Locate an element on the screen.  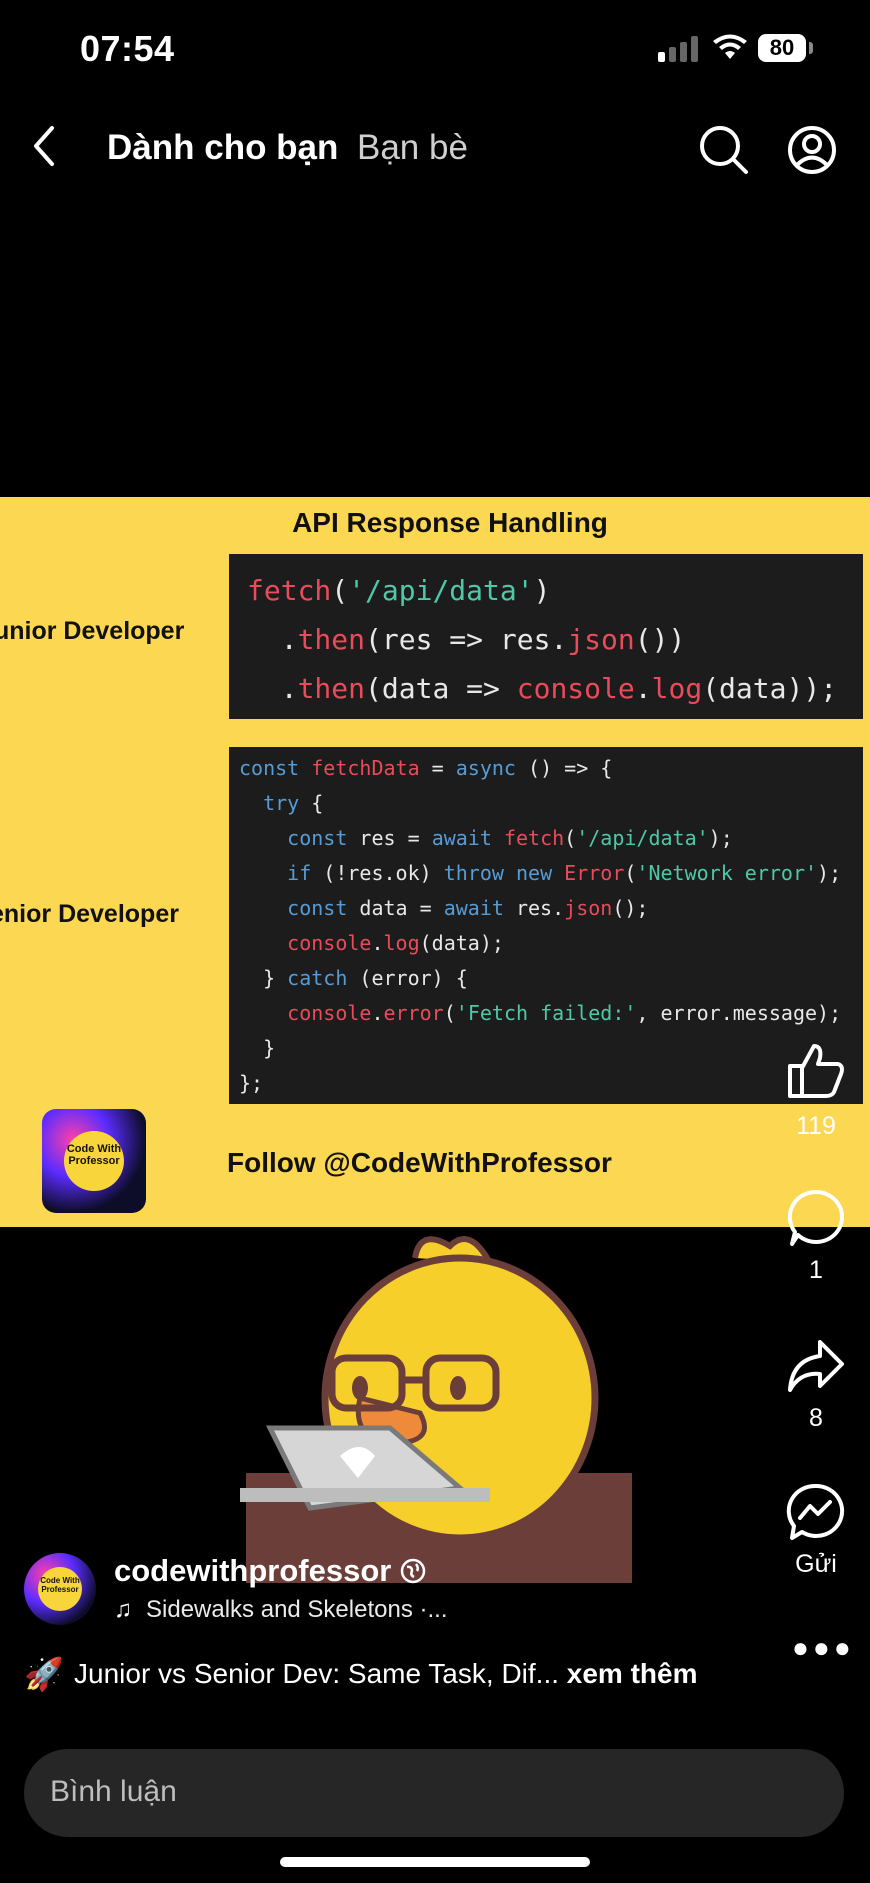
comment-placeholder: Bình luận is located at coordinates (113, 1791).